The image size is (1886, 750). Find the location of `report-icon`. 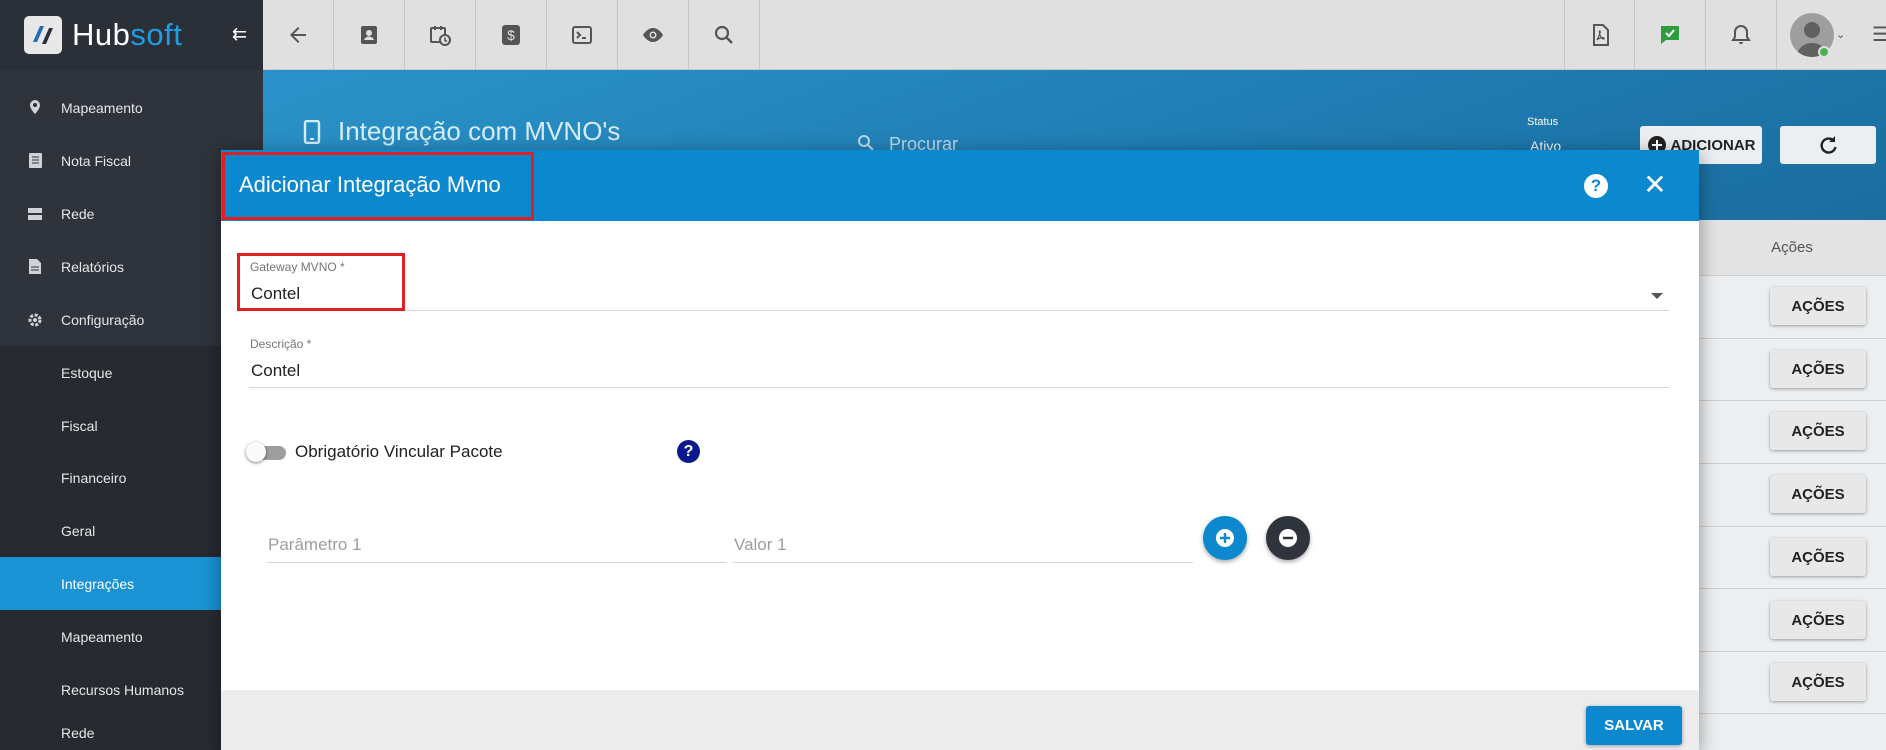

report-icon is located at coordinates (35, 267).